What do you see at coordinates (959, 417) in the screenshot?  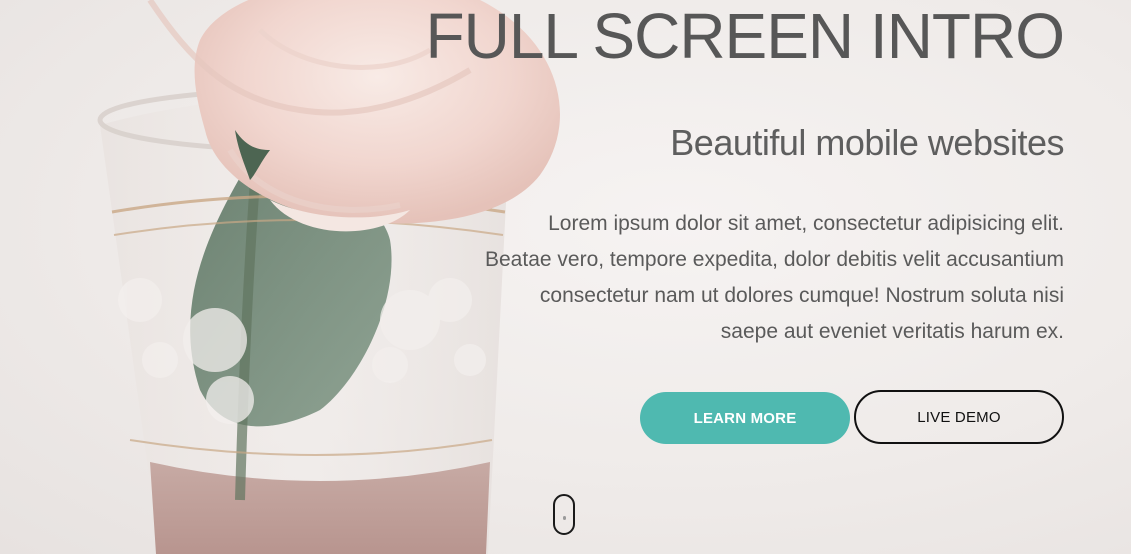 I see `live-demo-button: LIVE DEMO` at bounding box center [959, 417].